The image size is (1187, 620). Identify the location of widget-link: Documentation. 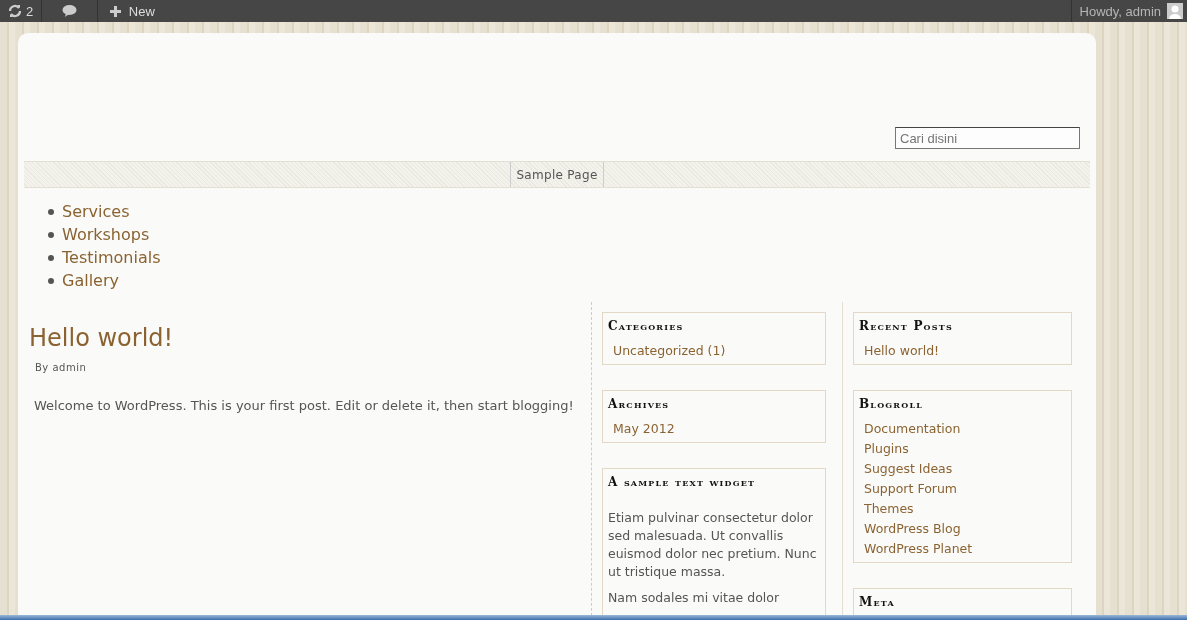
(965, 429).